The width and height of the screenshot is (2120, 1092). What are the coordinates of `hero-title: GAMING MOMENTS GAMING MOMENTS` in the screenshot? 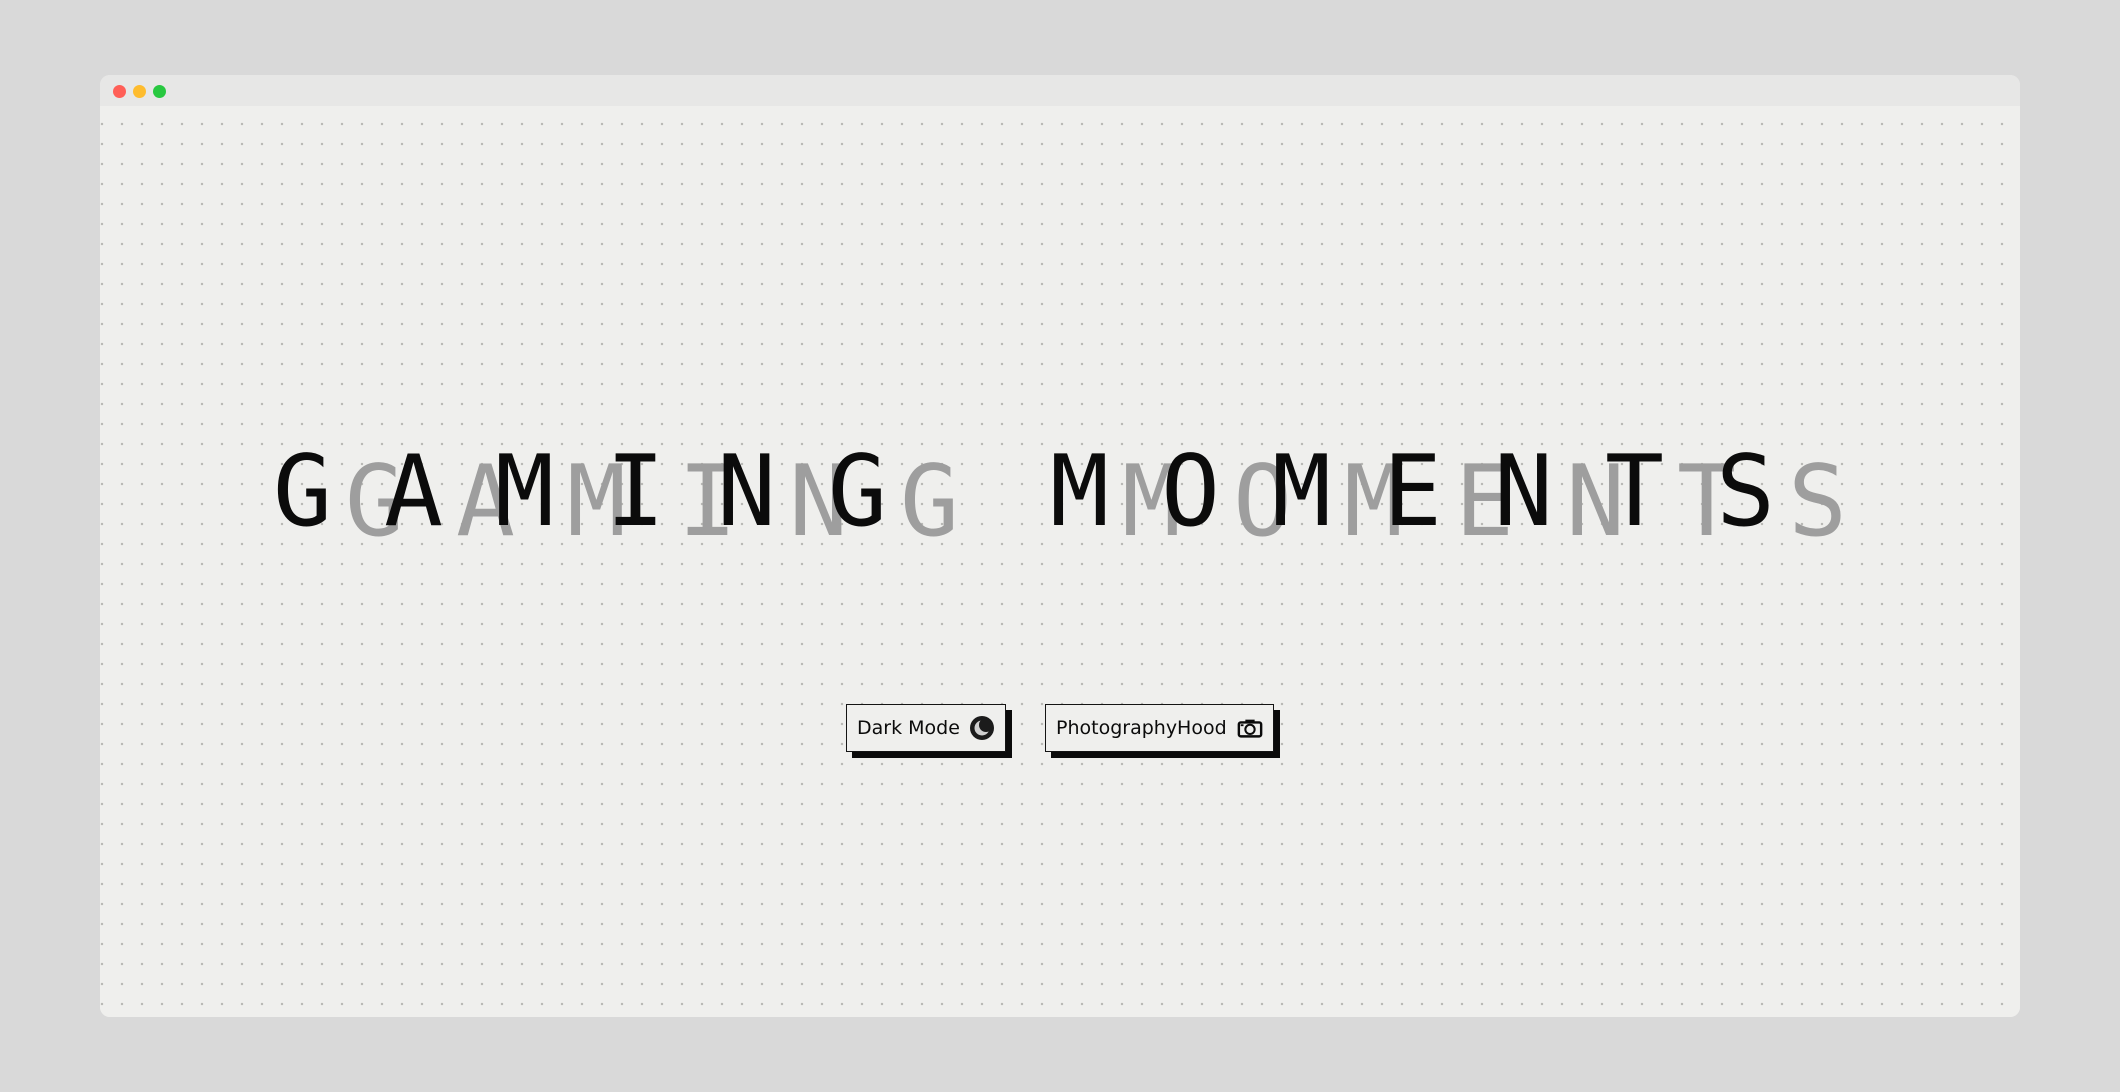 It's located at (1060, 503).